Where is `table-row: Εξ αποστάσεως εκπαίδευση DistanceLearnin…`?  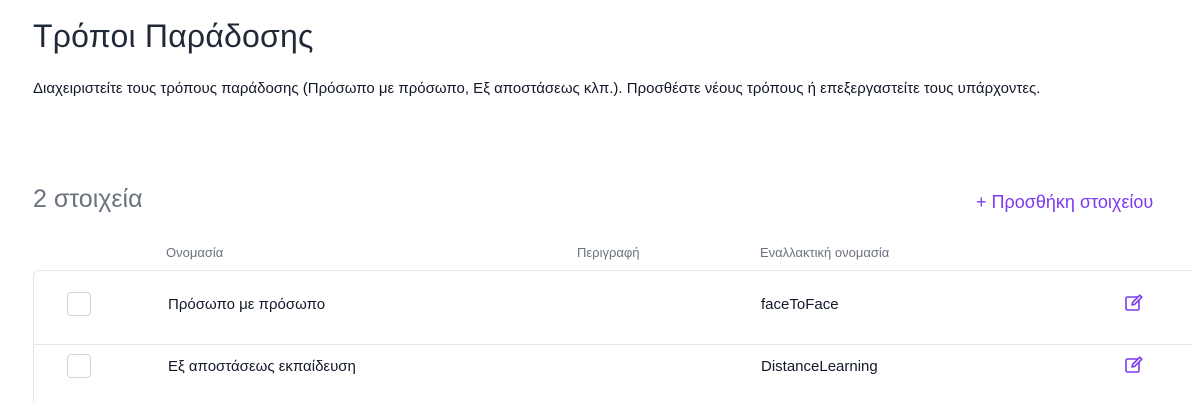 table-row: Εξ αποστάσεως εκπαίδευση DistanceLearnin… is located at coordinates (613, 373).